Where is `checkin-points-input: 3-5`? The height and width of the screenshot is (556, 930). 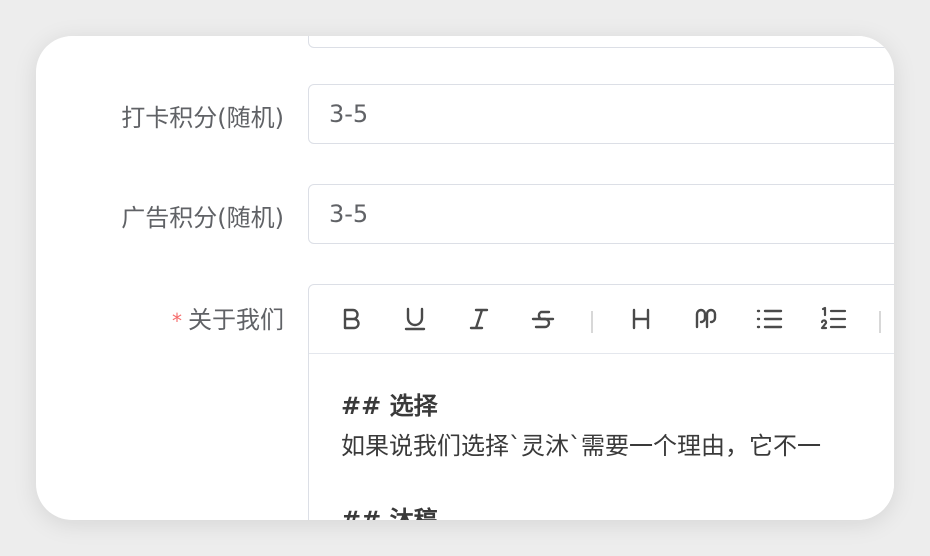 checkin-points-input: 3-5 is located at coordinates (601, 114).